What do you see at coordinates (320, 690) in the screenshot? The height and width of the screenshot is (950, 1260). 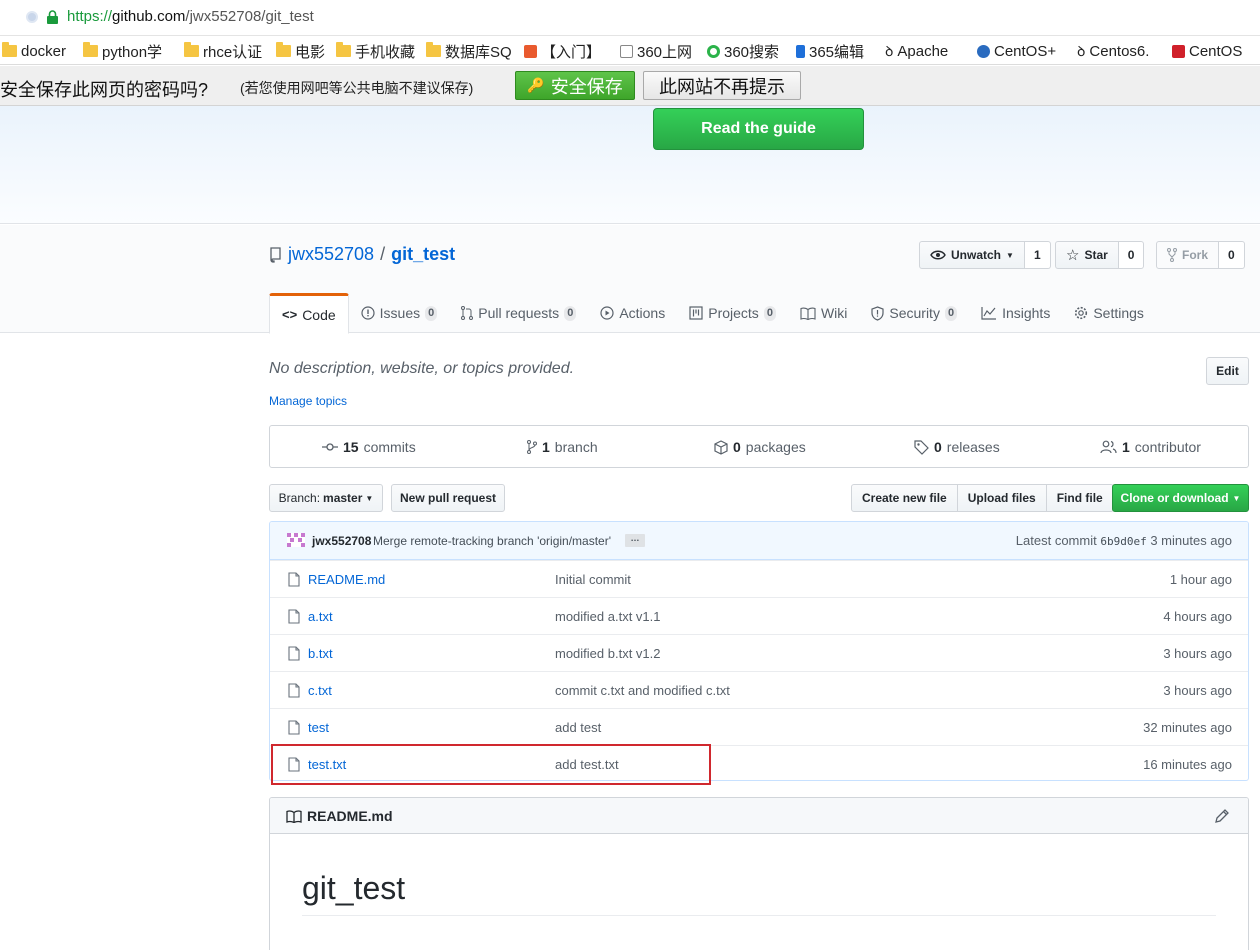 I see `file-name-link: c.txt` at bounding box center [320, 690].